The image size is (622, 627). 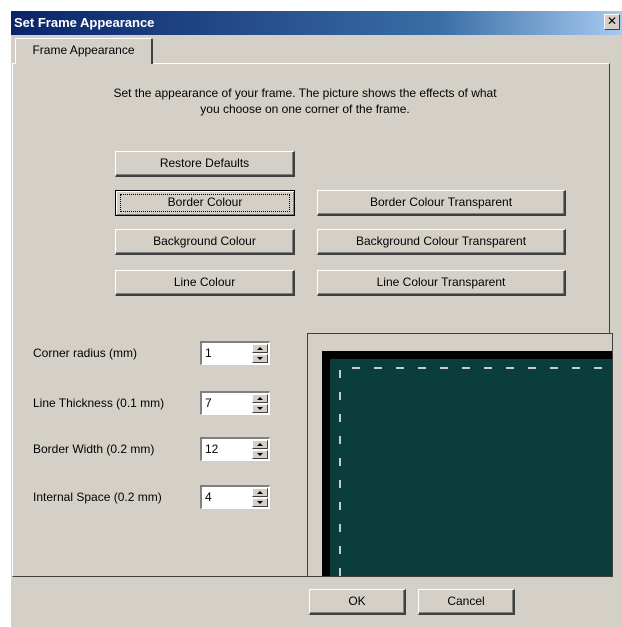 I want to click on close-button: ✕, so click(x=612, y=22).